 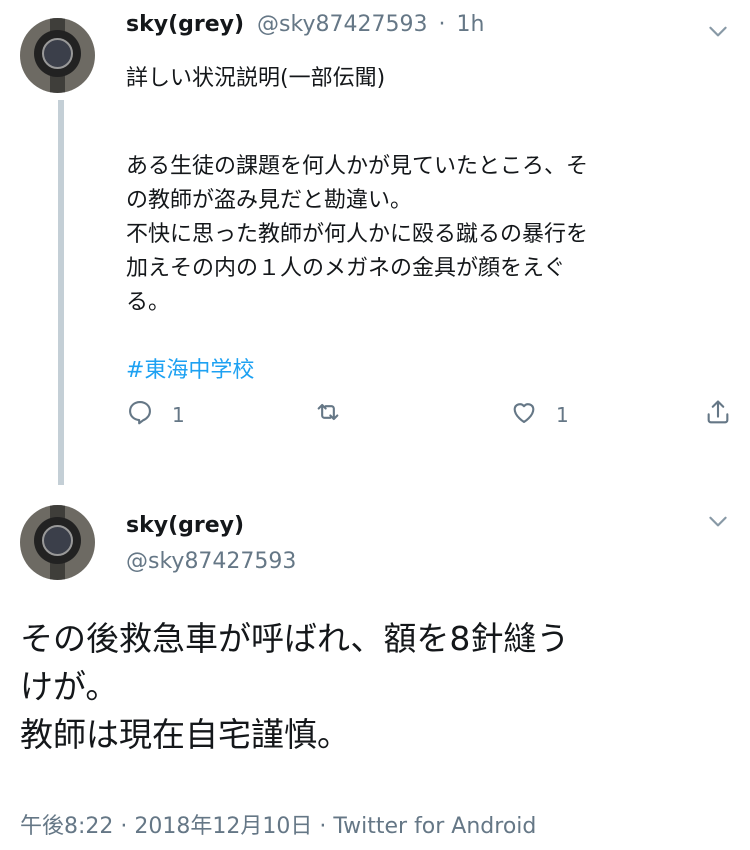 What do you see at coordinates (69, 686) in the screenshot?
I see `tweet-line: けが。` at bounding box center [69, 686].